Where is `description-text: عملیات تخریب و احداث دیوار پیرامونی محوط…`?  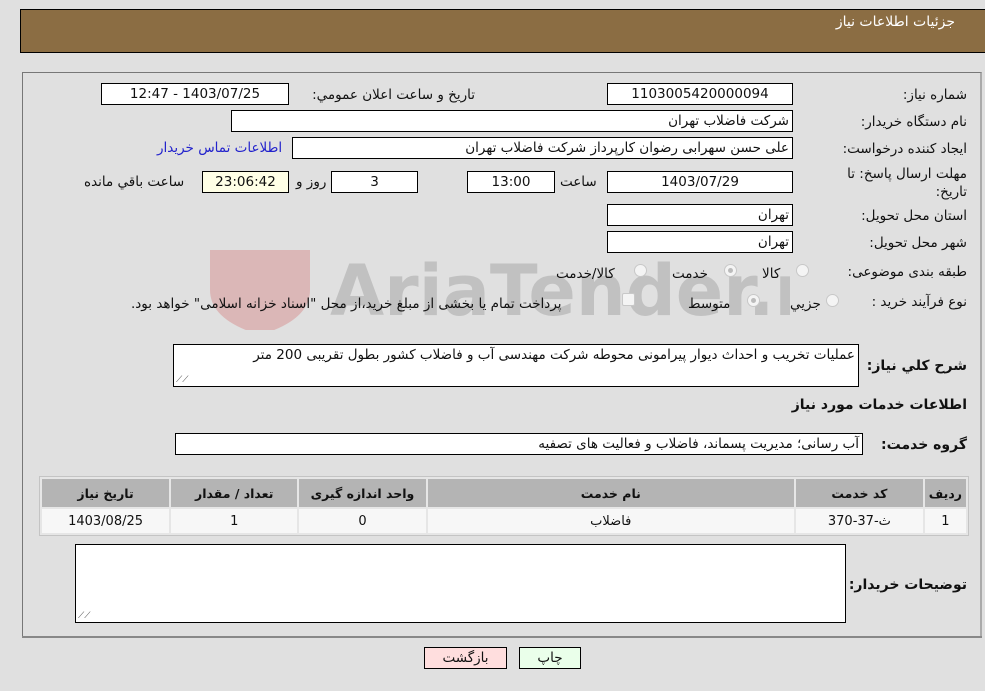 description-text: عملیات تخریب و احداث دیوار پیرامونی محوط… is located at coordinates (554, 355).